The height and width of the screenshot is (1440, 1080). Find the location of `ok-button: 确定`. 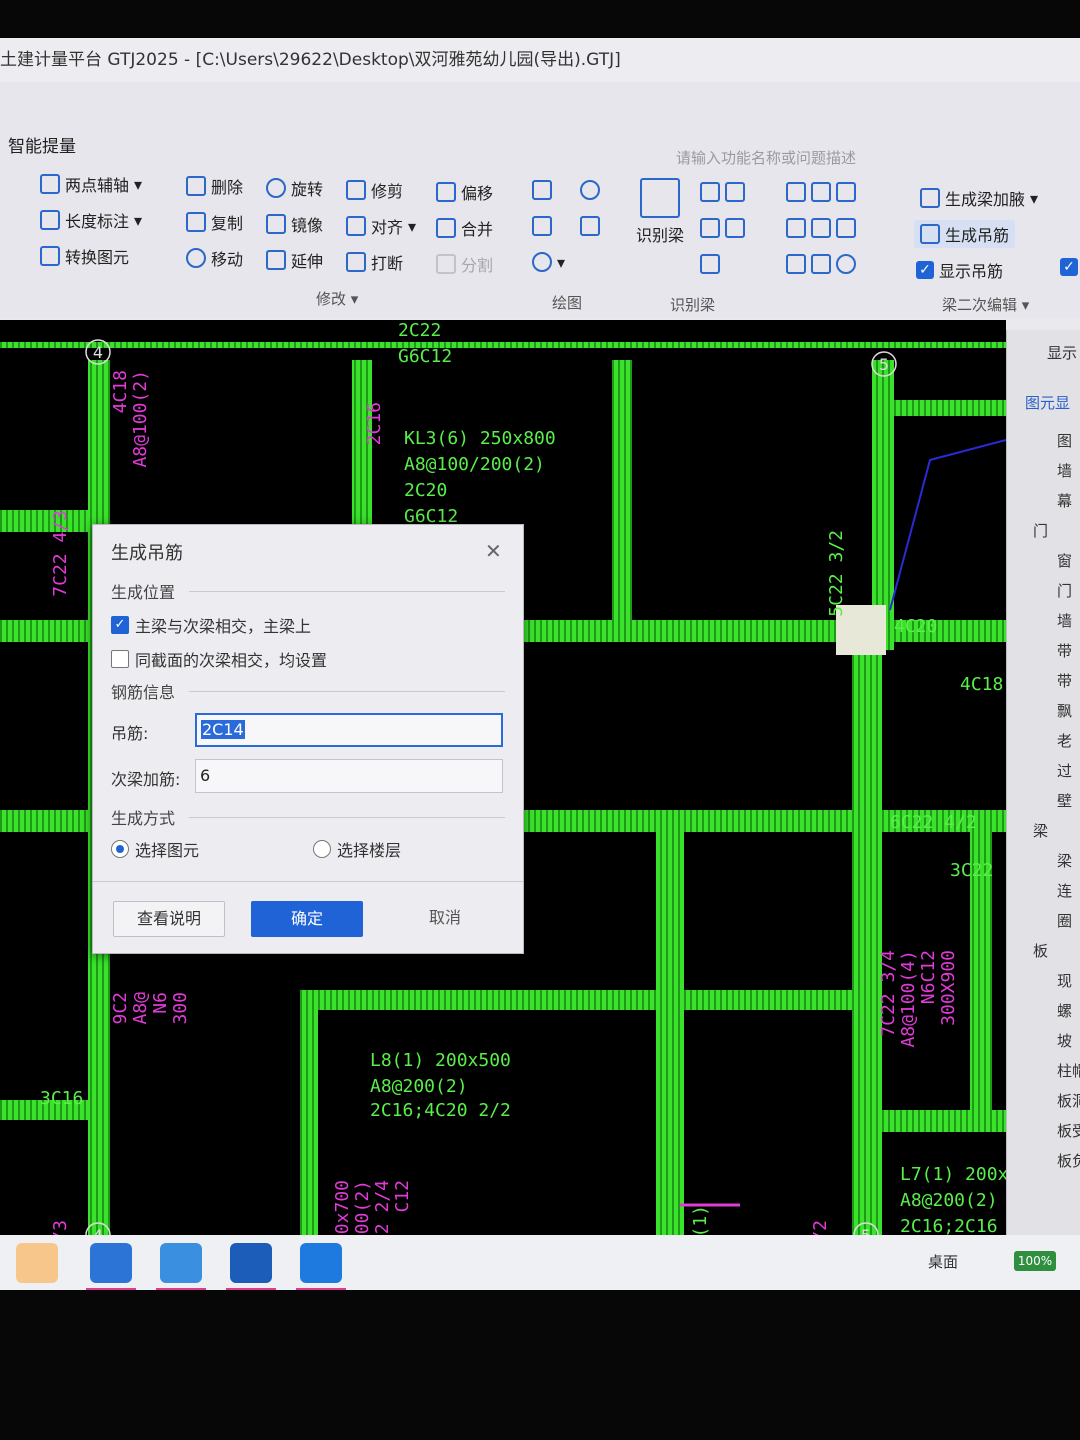

ok-button: 确定 is located at coordinates (307, 919).